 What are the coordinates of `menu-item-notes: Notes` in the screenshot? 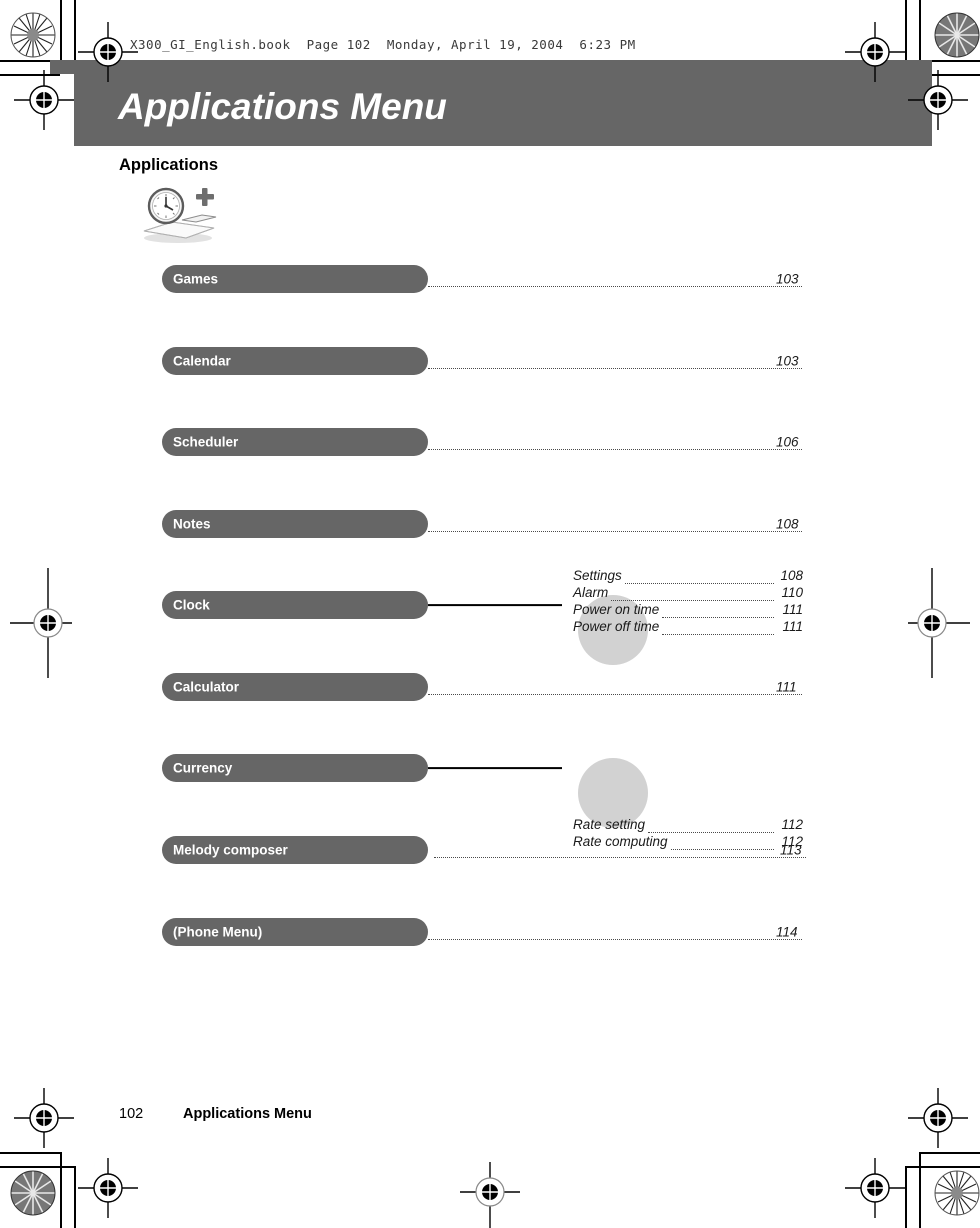 It's located at (295, 524).